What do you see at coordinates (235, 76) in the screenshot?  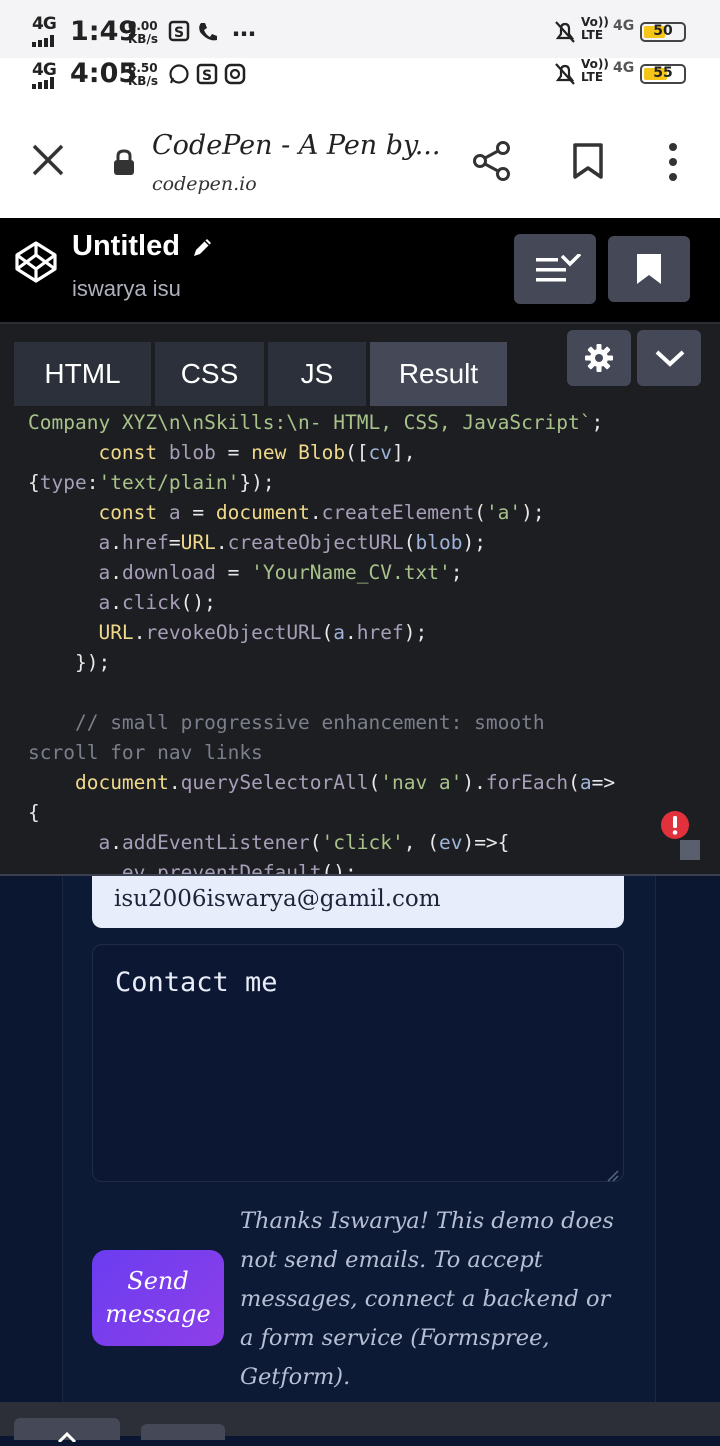 I see `instagram-icon` at bounding box center [235, 76].